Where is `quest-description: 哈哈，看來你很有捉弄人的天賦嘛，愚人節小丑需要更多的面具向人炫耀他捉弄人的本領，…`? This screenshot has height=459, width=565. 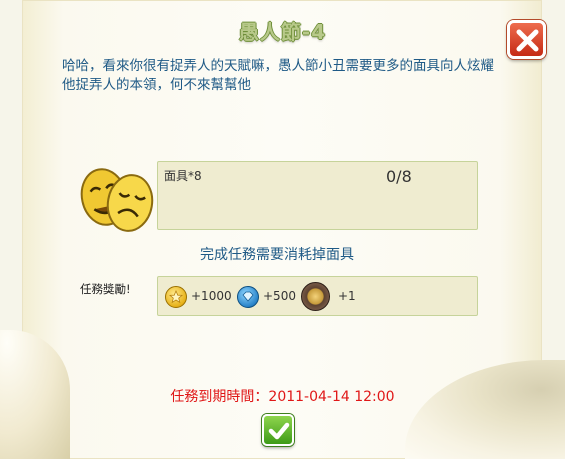 quest-description: 哈哈，看來你很有捉弄人的天賦嘛，愚人節小丑需要更多的面具向人炫耀他捉弄人的本領，… is located at coordinates (278, 75).